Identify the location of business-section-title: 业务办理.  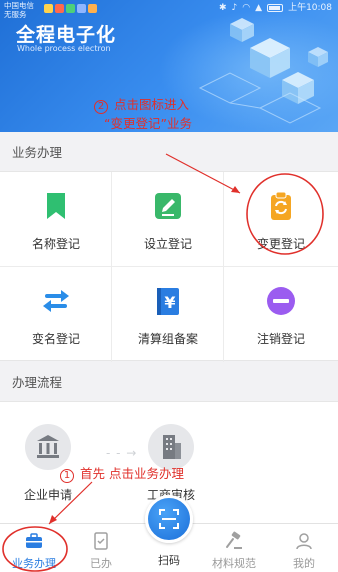
(169, 153).